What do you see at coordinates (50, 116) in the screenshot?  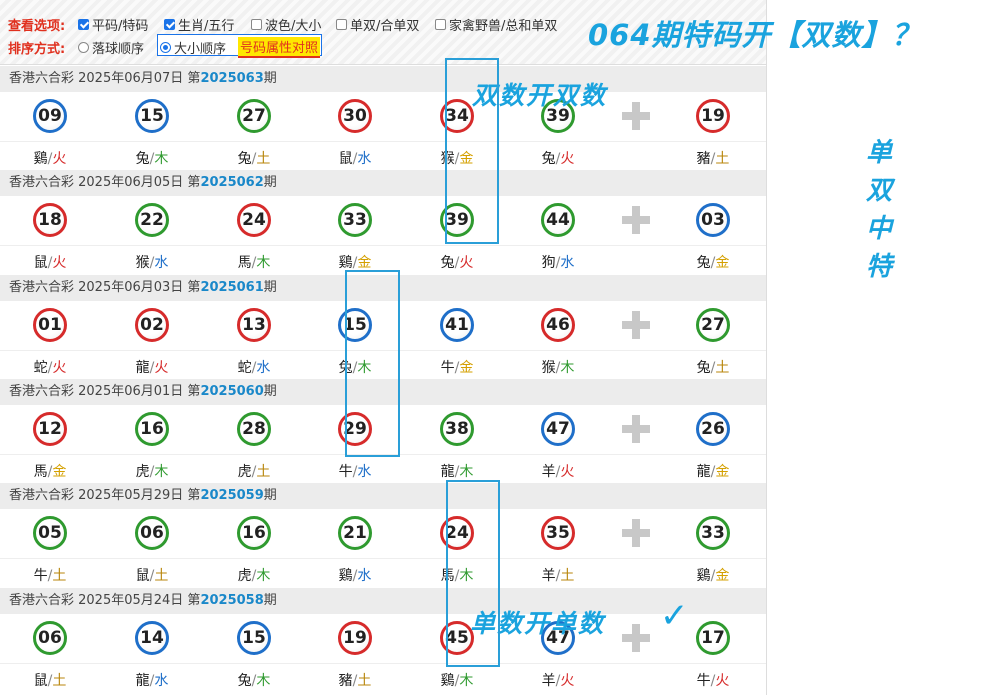 I see `number-ball: 09` at bounding box center [50, 116].